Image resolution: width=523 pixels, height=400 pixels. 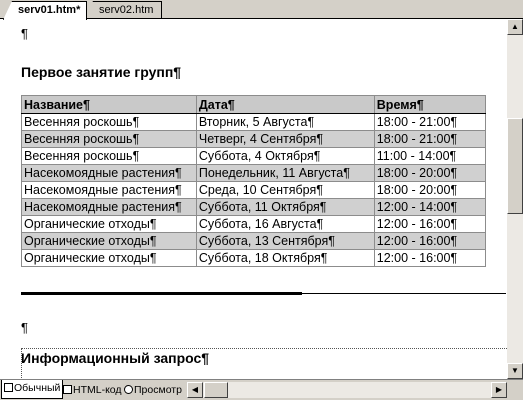 What do you see at coordinates (285, 241) in the screenshot?
I see `cell-date: Суббота, 13 Сентября¶` at bounding box center [285, 241].